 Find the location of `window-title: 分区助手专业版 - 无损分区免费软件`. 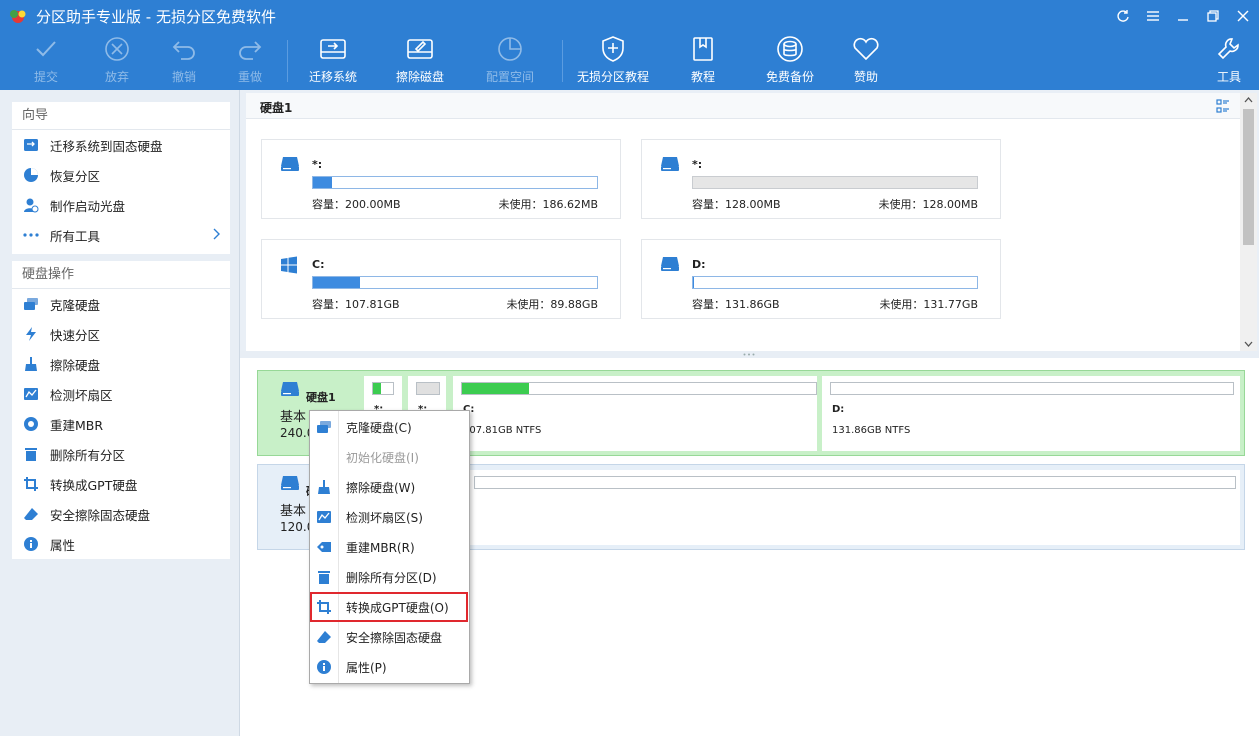

window-title: 分区助手专业版 - 无损分区免费软件 is located at coordinates (156, 16).